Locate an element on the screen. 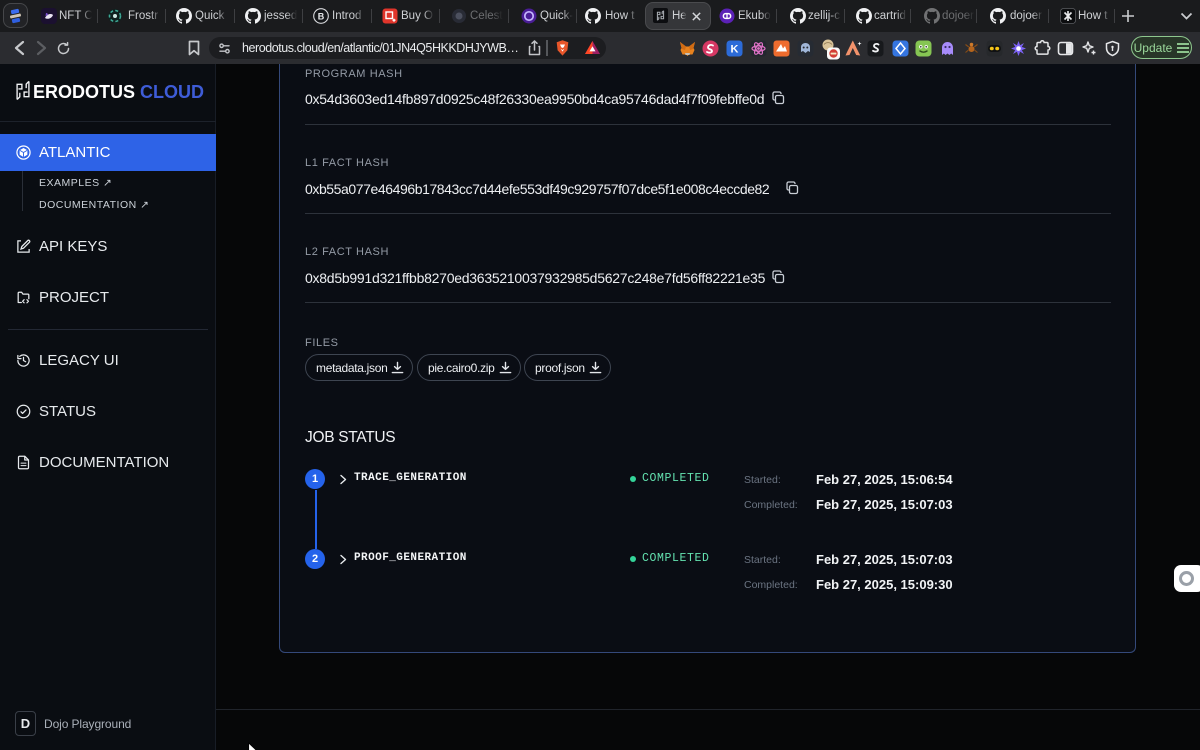 The width and height of the screenshot is (1200, 750). svg-text: B is located at coordinates (321, 16).